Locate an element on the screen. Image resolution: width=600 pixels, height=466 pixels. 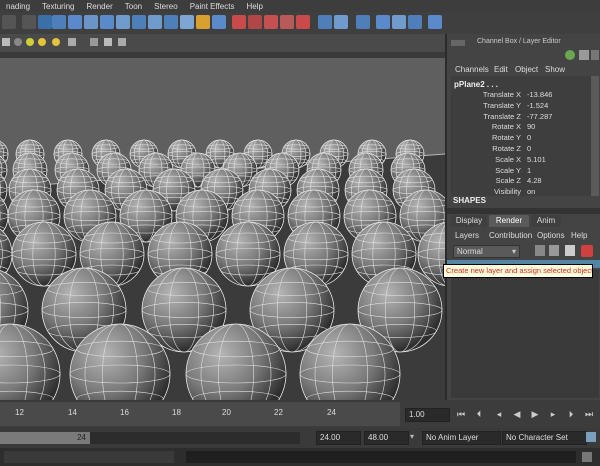
channel-value: -77.287 is located at coordinates (539, 116).